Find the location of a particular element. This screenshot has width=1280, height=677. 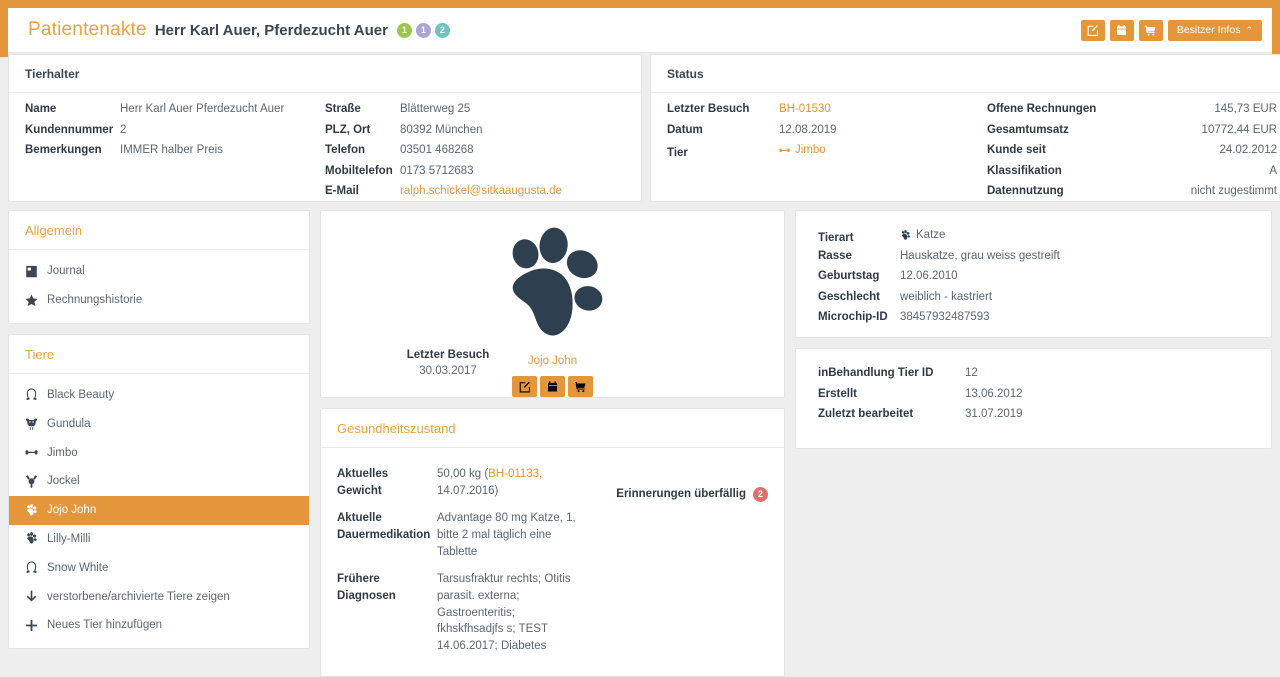

sidebar-general-card: Allgemein Journal Rechnungshistorie is located at coordinates (159, 267).